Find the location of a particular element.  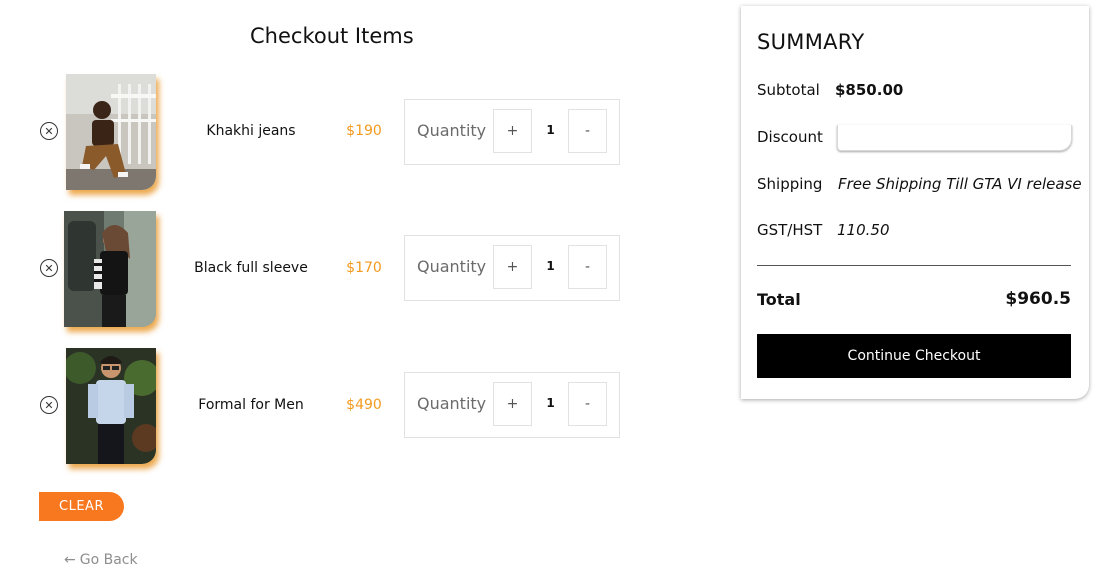

clear-cart-button: CLEAR is located at coordinates (81, 506).